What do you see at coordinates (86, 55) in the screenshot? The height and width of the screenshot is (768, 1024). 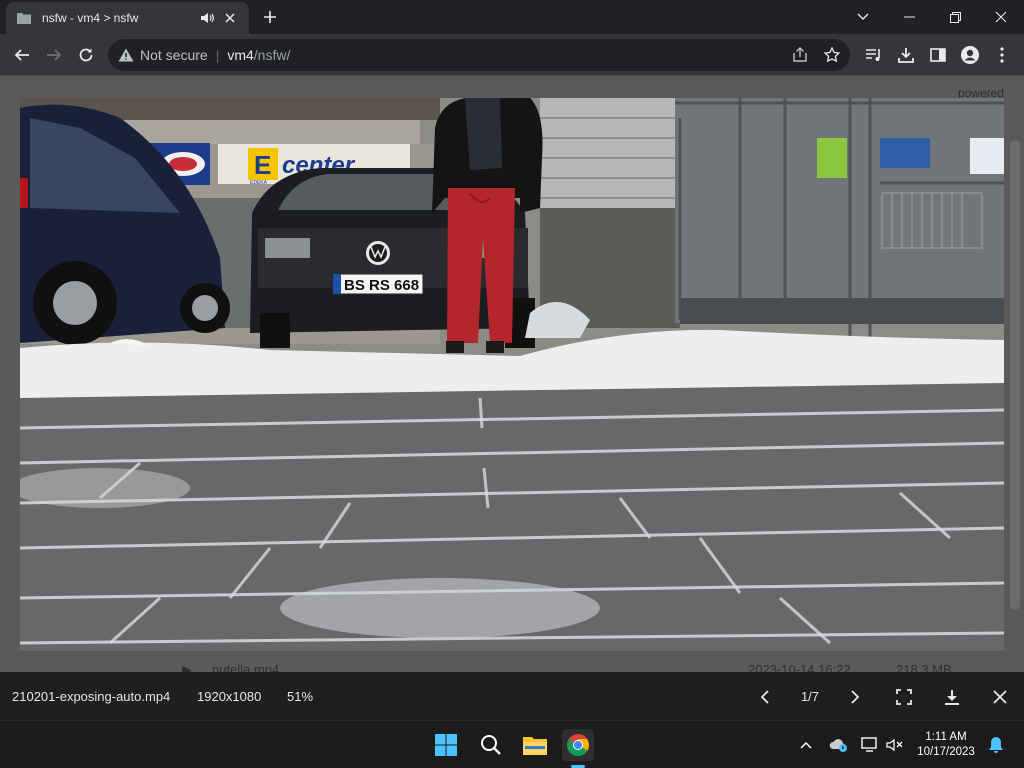 I see `reload-button` at bounding box center [86, 55].